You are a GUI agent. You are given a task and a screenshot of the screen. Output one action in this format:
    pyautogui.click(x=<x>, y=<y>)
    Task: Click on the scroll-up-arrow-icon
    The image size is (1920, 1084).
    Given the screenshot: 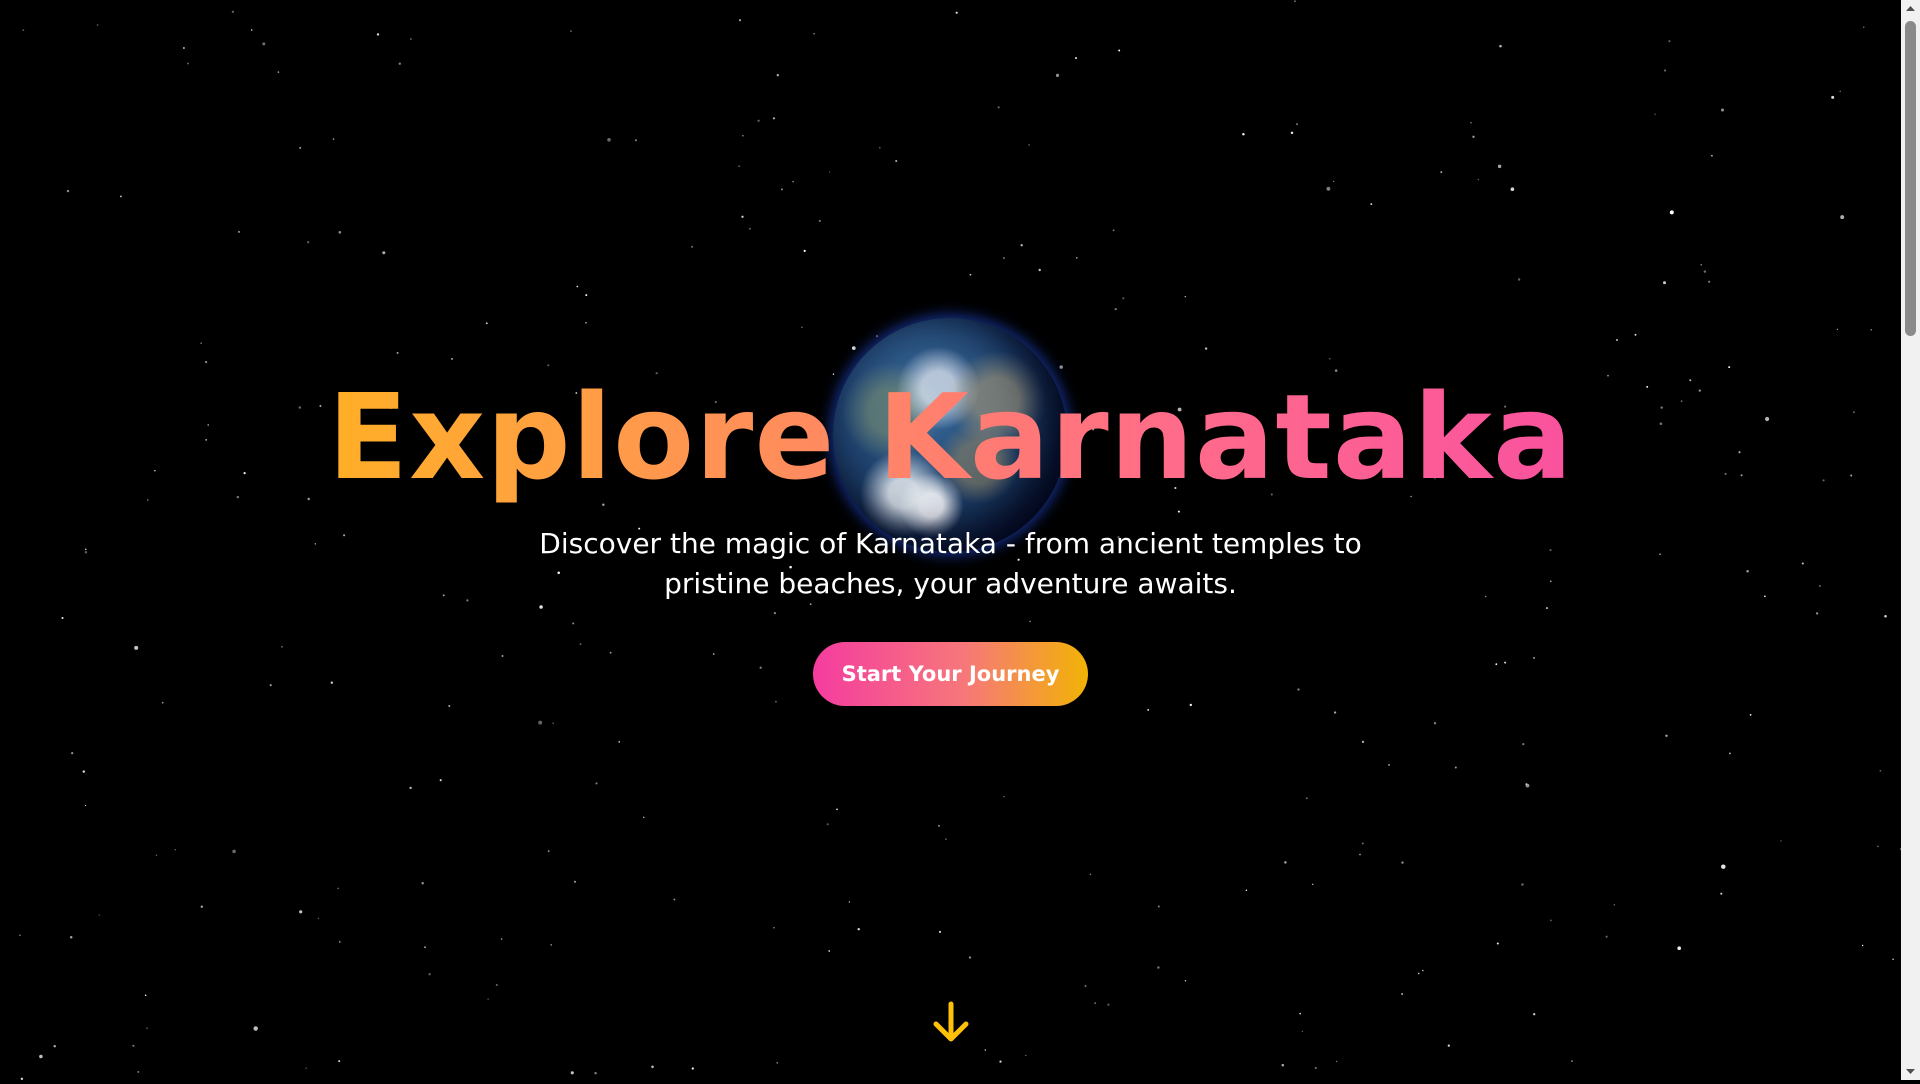 What is the action you would take?
    pyautogui.click(x=1910, y=8)
    